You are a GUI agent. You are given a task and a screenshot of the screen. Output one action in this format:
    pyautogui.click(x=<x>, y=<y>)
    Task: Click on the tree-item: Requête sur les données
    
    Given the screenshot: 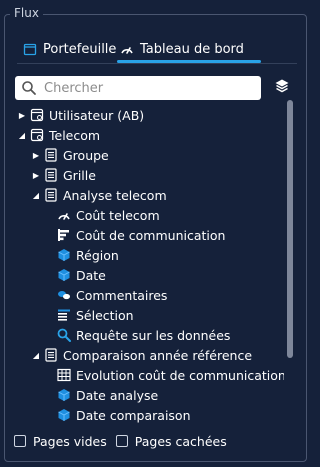 What is the action you would take?
    pyautogui.click(x=142, y=335)
    